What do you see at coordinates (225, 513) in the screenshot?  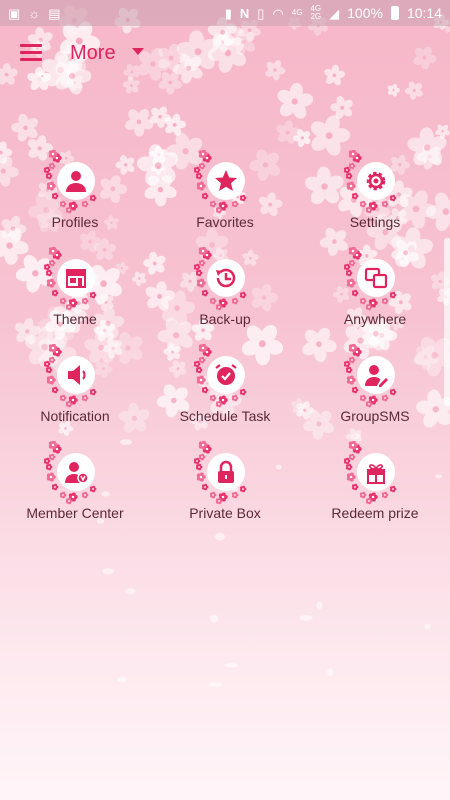 I see `tile-label: Private Box` at bounding box center [225, 513].